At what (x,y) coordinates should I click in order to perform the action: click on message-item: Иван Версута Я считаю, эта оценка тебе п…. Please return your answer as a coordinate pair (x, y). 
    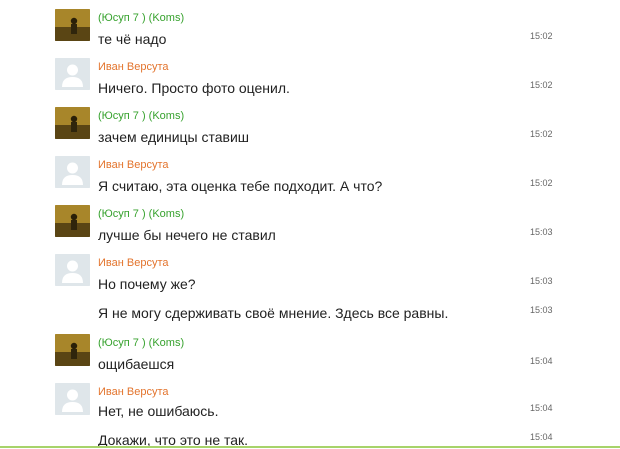
    Looking at the image, I should click on (307, 179).